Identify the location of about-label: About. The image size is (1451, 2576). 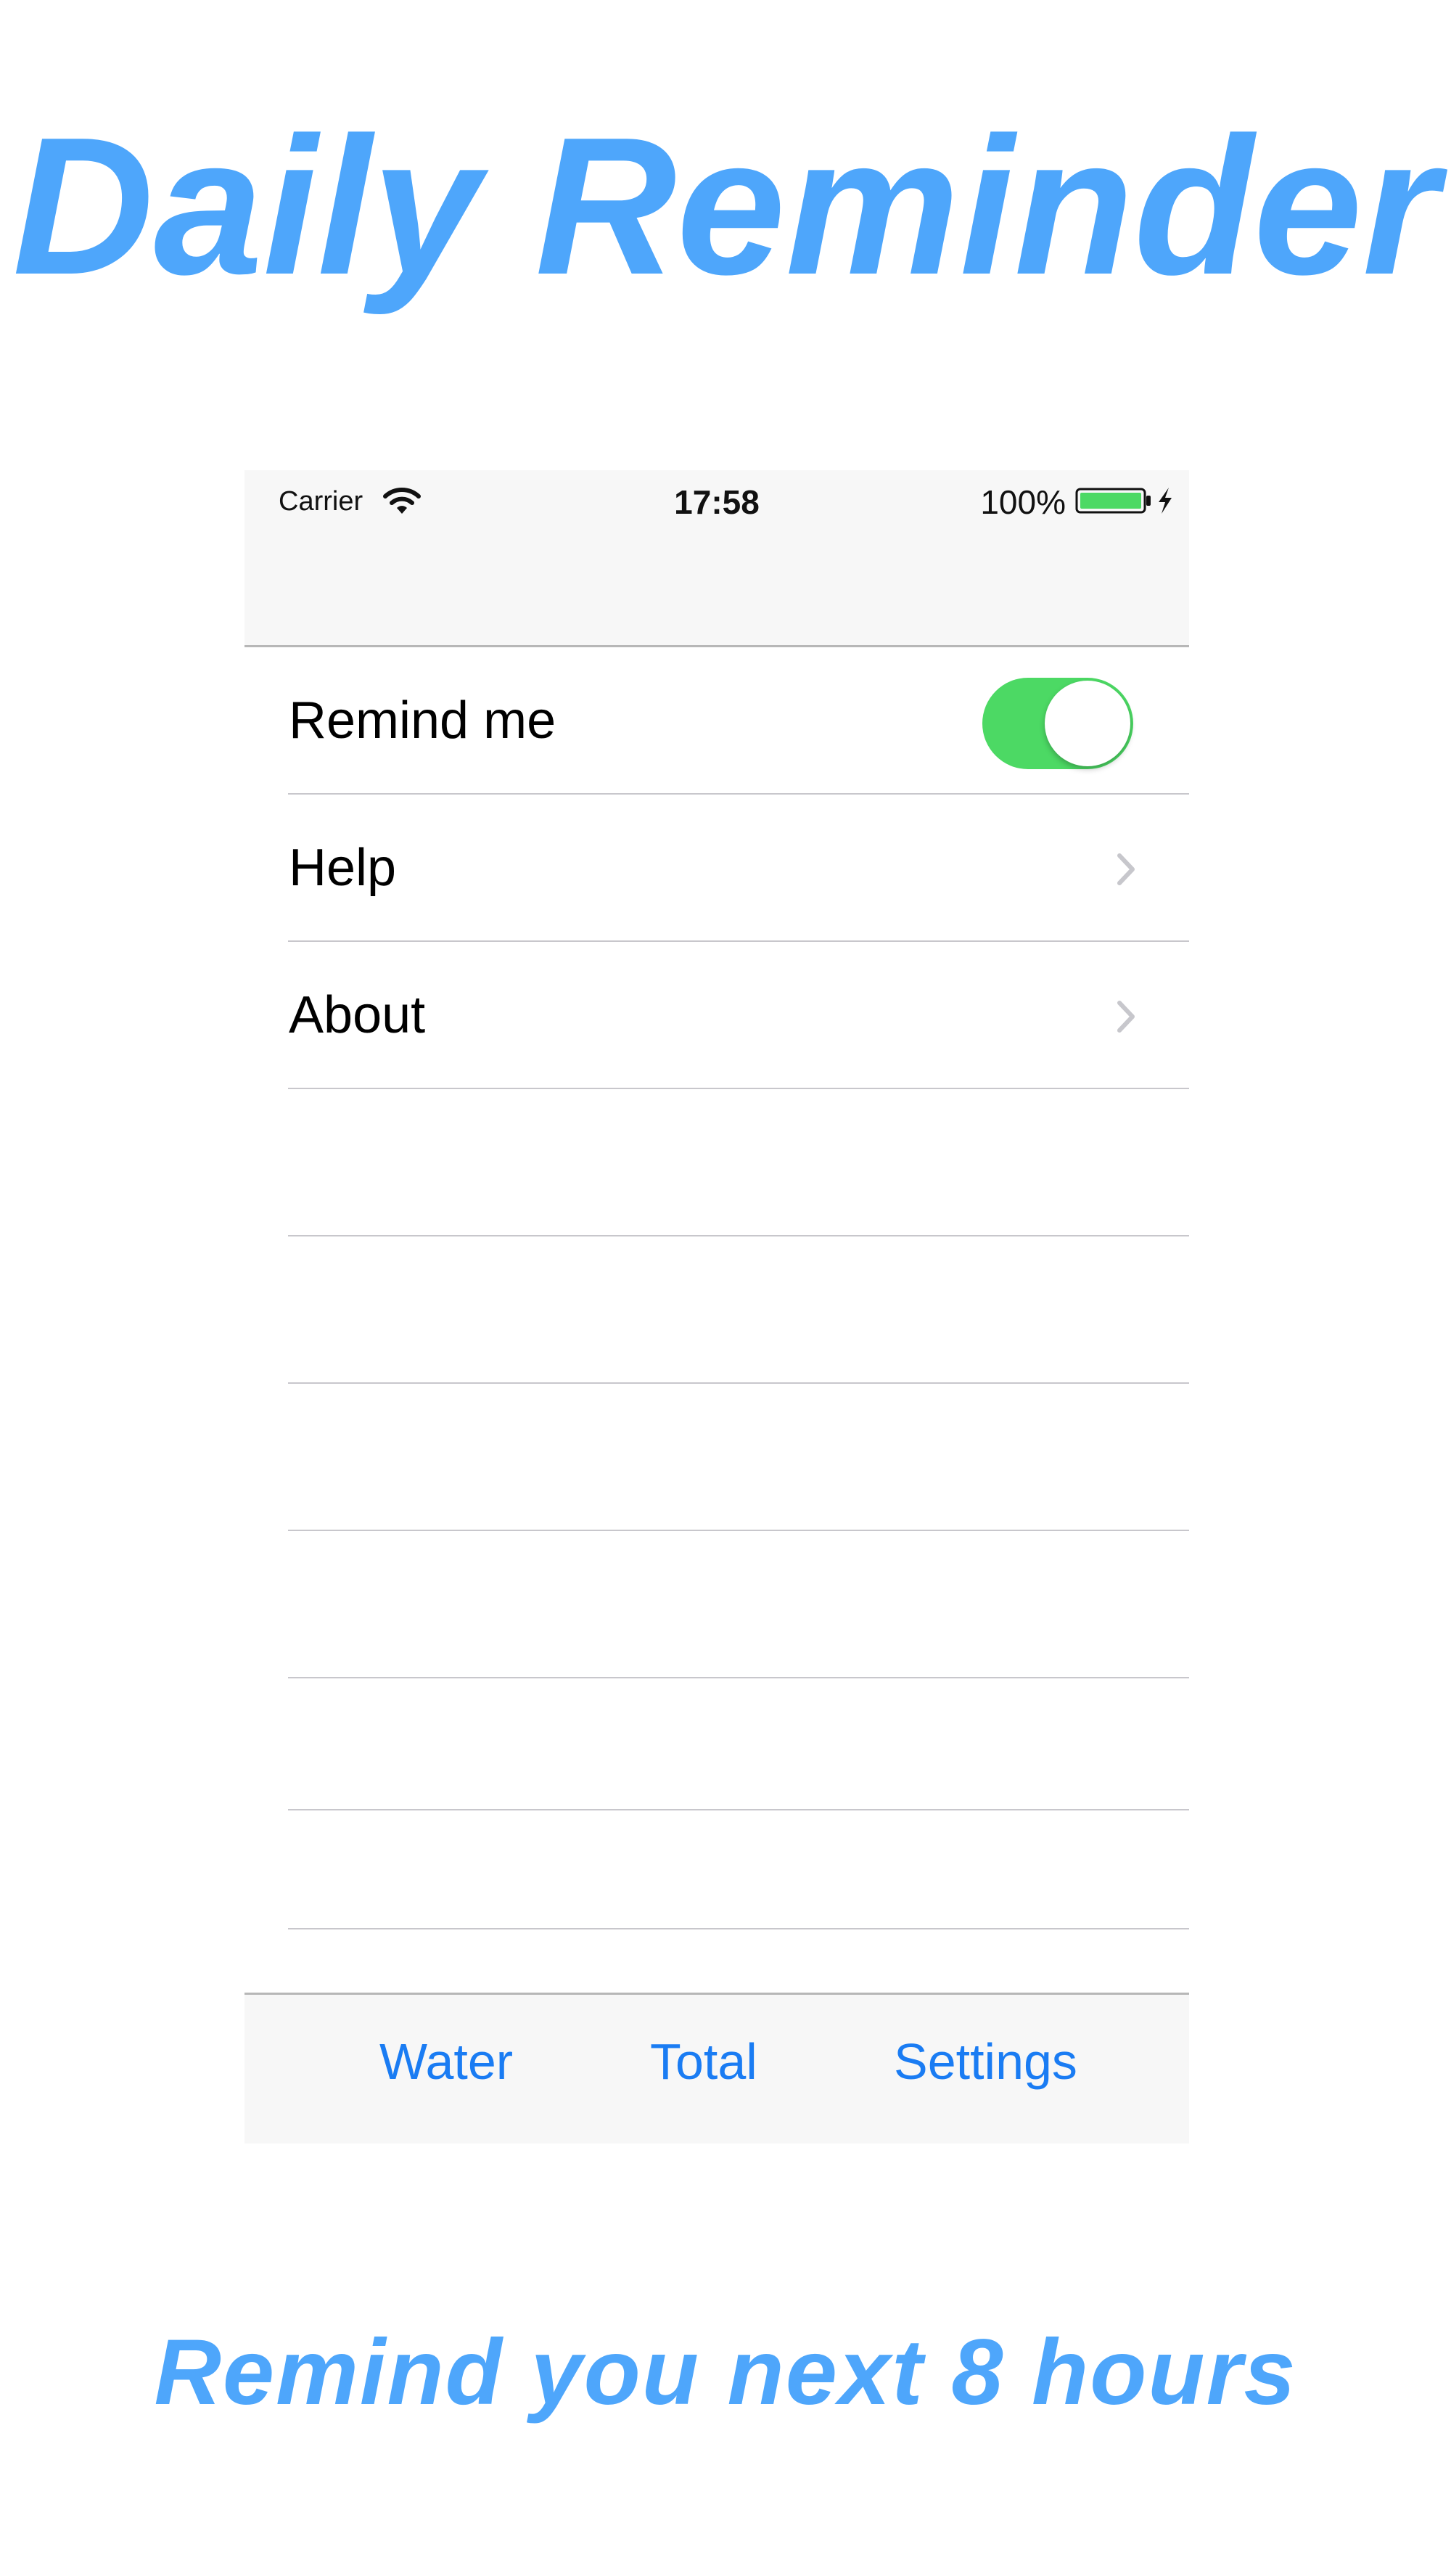
(357, 1015).